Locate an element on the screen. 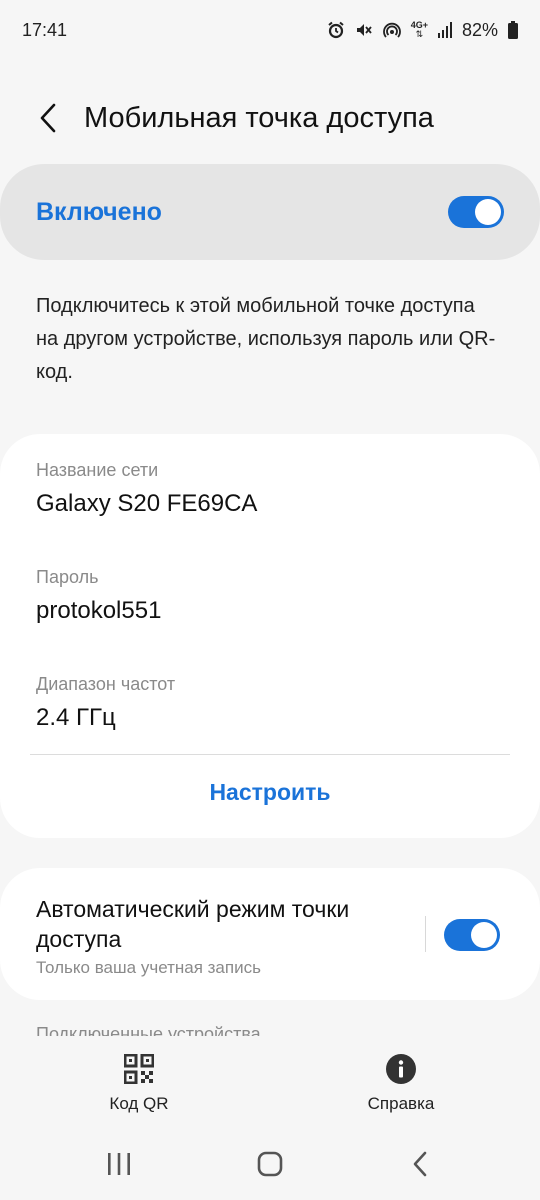 Image resolution: width=540 pixels, height=1200 pixels. status-time: 17:41 is located at coordinates (45, 29).